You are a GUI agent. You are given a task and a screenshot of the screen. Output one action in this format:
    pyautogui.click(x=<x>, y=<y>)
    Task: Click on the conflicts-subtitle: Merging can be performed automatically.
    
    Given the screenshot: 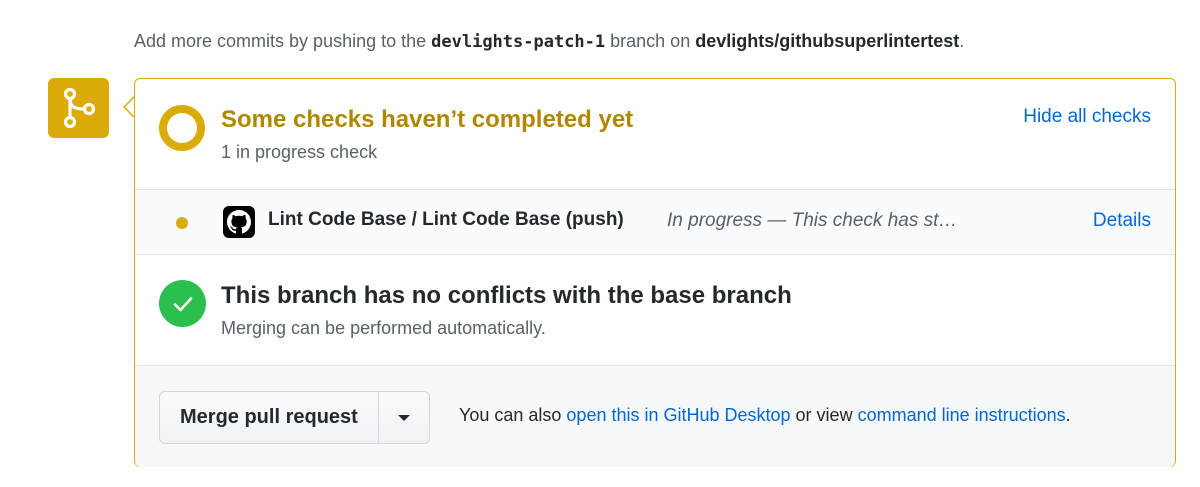 What is the action you would take?
    pyautogui.click(x=383, y=328)
    